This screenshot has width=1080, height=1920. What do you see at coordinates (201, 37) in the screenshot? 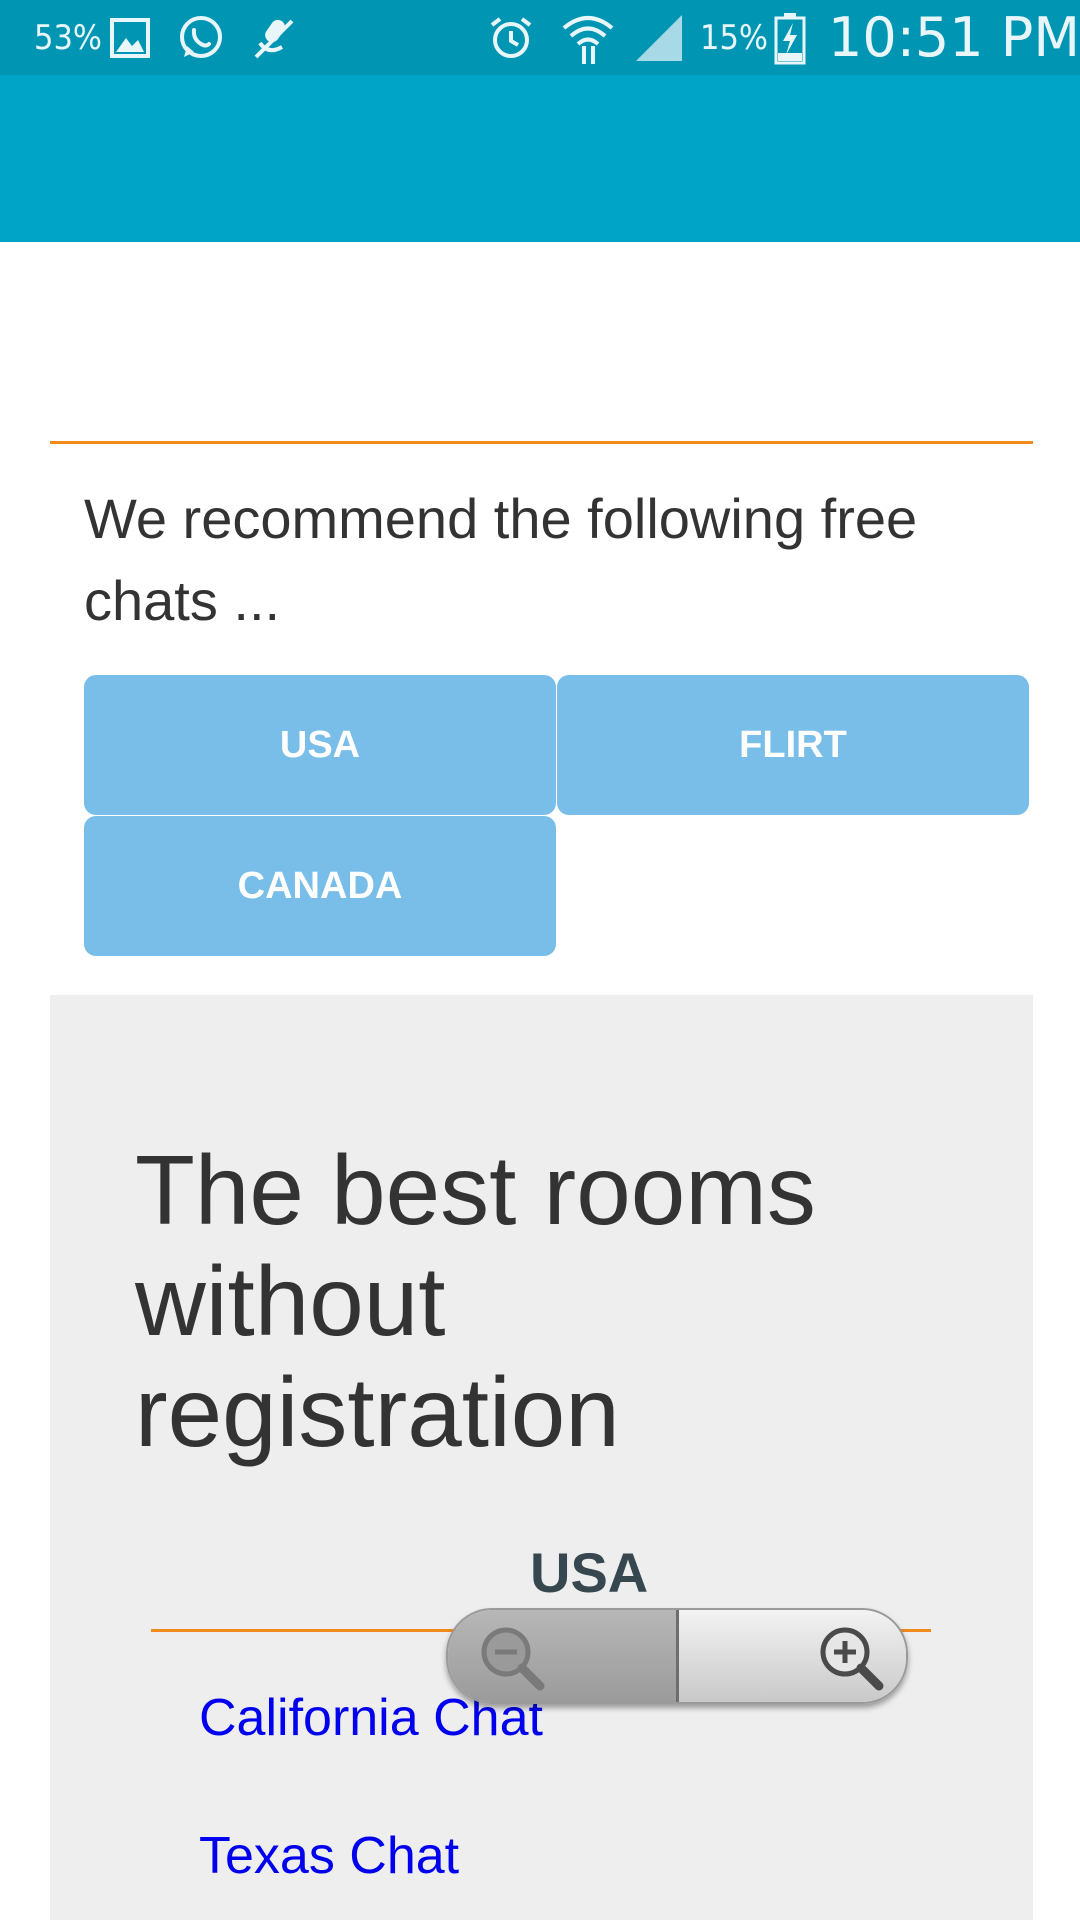
I see `whatsapp-icon` at bounding box center [201, 37].